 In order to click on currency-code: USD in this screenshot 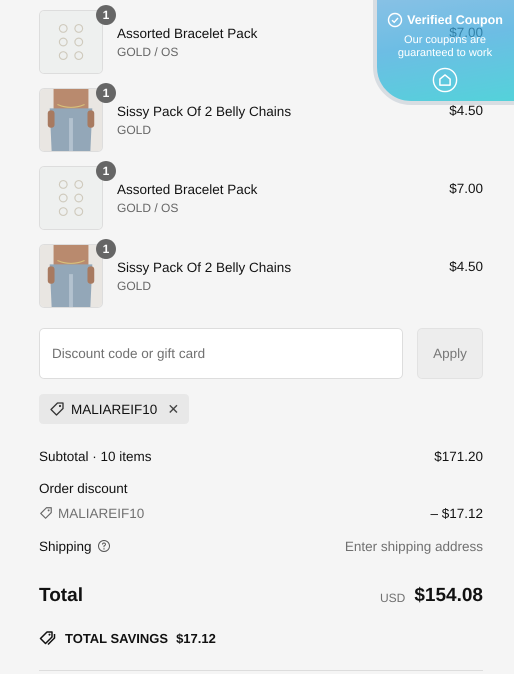, I will do `click(393, 597)`.